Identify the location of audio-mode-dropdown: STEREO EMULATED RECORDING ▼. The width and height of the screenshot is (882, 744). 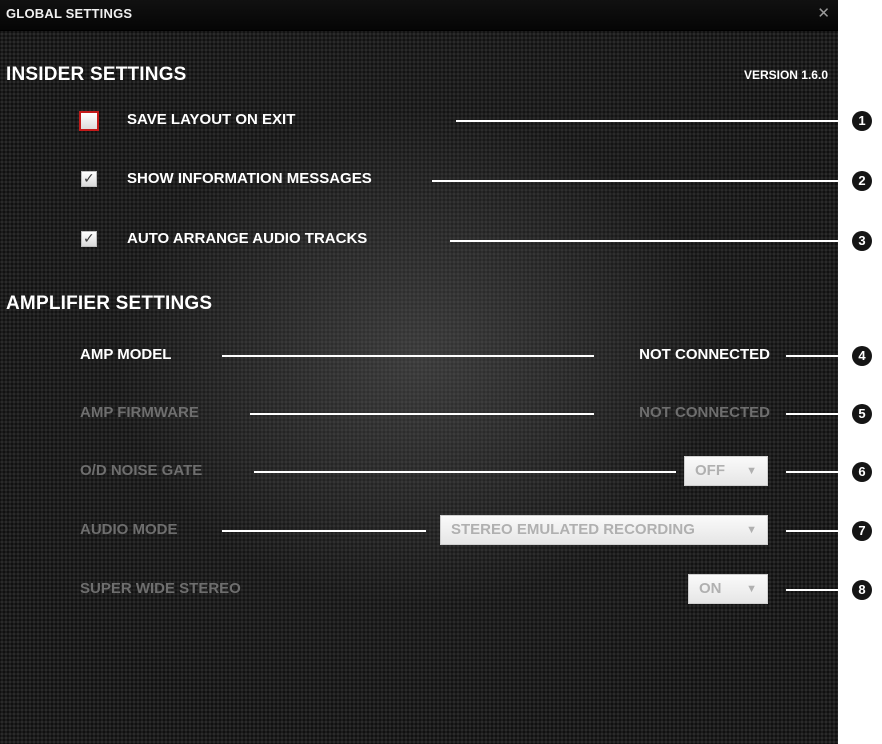
(604, 530).